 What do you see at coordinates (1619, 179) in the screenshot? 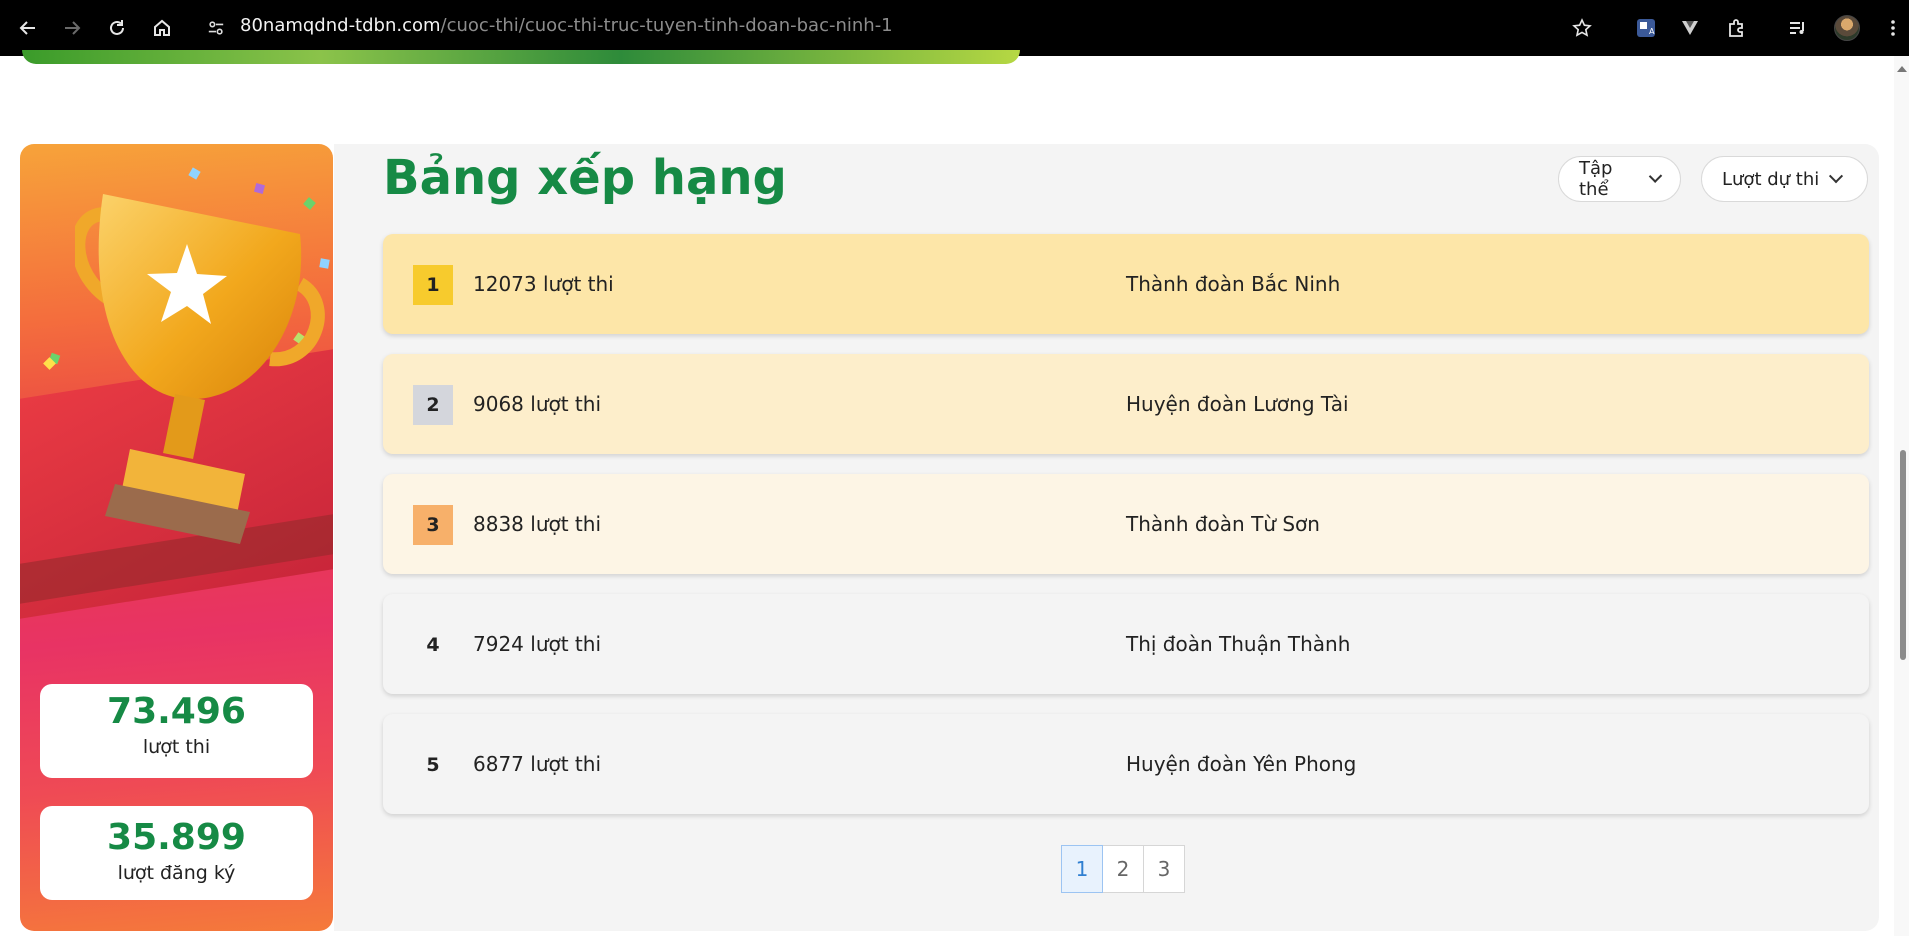
I see `group-filter-dropdown: Tập thể` at bounding box center [1619, 179].